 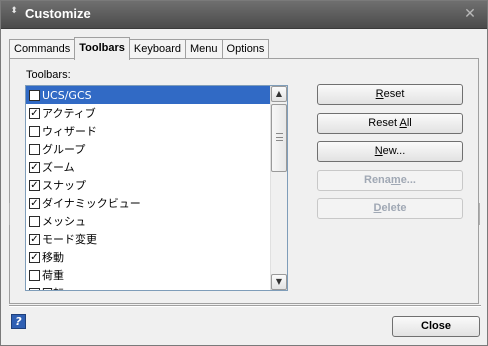 I want to click on scroll-down-icon: ▼, so click(x=279, y=282).